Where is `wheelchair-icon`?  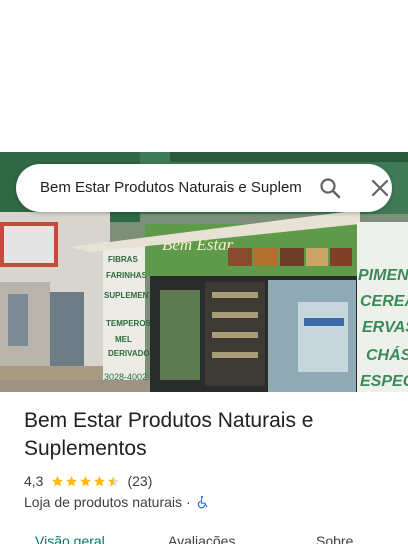 wheelchair-icon is located at coordinates (202, 502).